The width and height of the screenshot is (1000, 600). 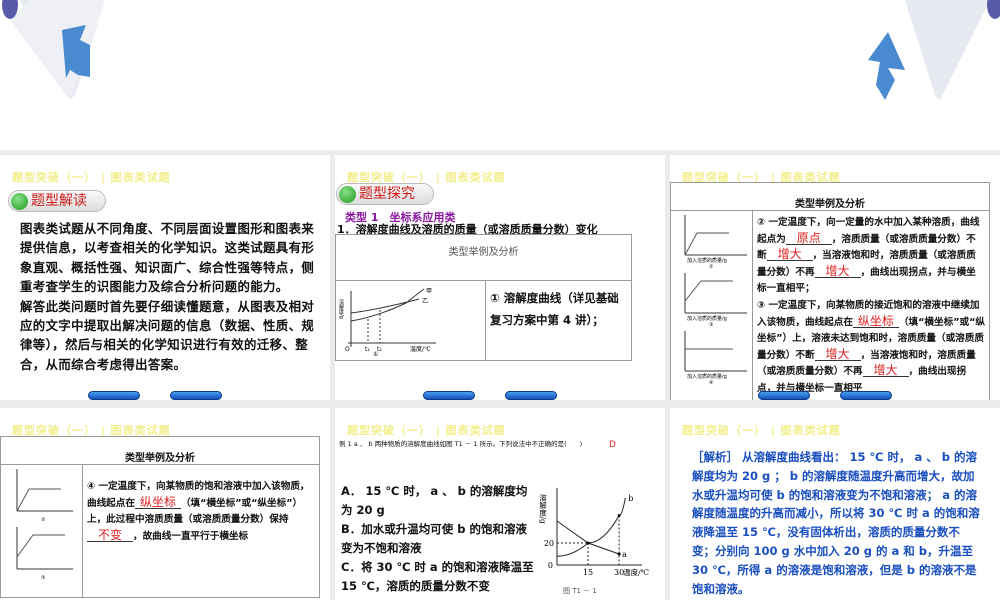 I want to click on solubility-chart: ab015 3020温度/℃溶解度/g, so click(x=593, y=532).